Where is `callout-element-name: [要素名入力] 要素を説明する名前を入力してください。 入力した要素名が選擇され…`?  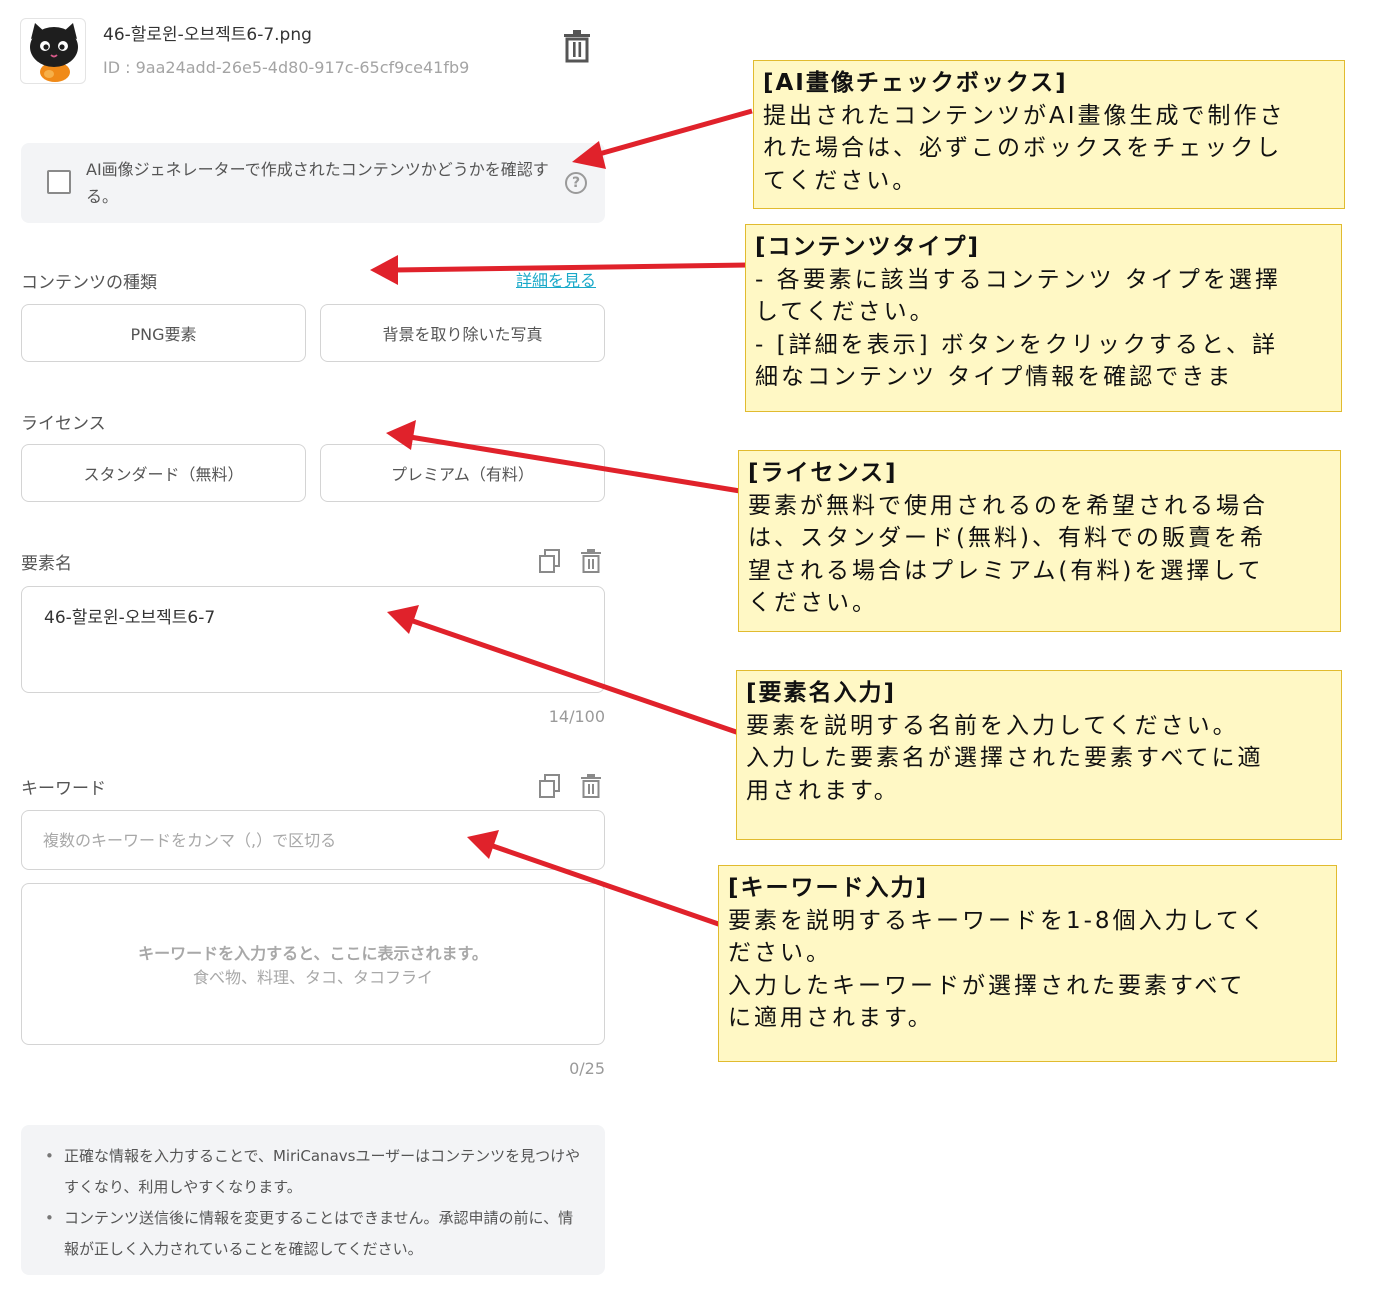 callout-element-name: [要素名入力] 要素を説明する名前を入力してください。 入力した要素名が選擇され… is located at coordinates (1039, 755).